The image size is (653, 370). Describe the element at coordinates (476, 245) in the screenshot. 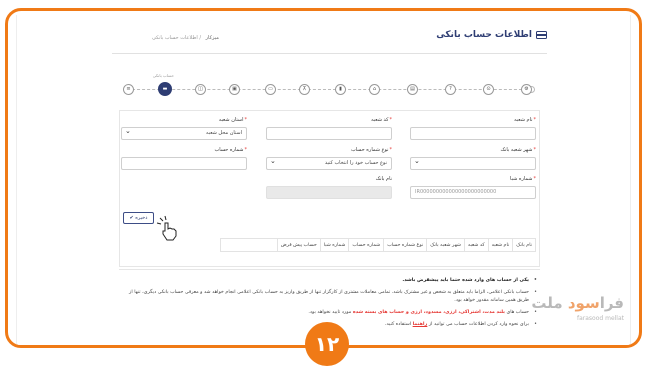

I see `table-header-cell: کد شعبه` at that location.